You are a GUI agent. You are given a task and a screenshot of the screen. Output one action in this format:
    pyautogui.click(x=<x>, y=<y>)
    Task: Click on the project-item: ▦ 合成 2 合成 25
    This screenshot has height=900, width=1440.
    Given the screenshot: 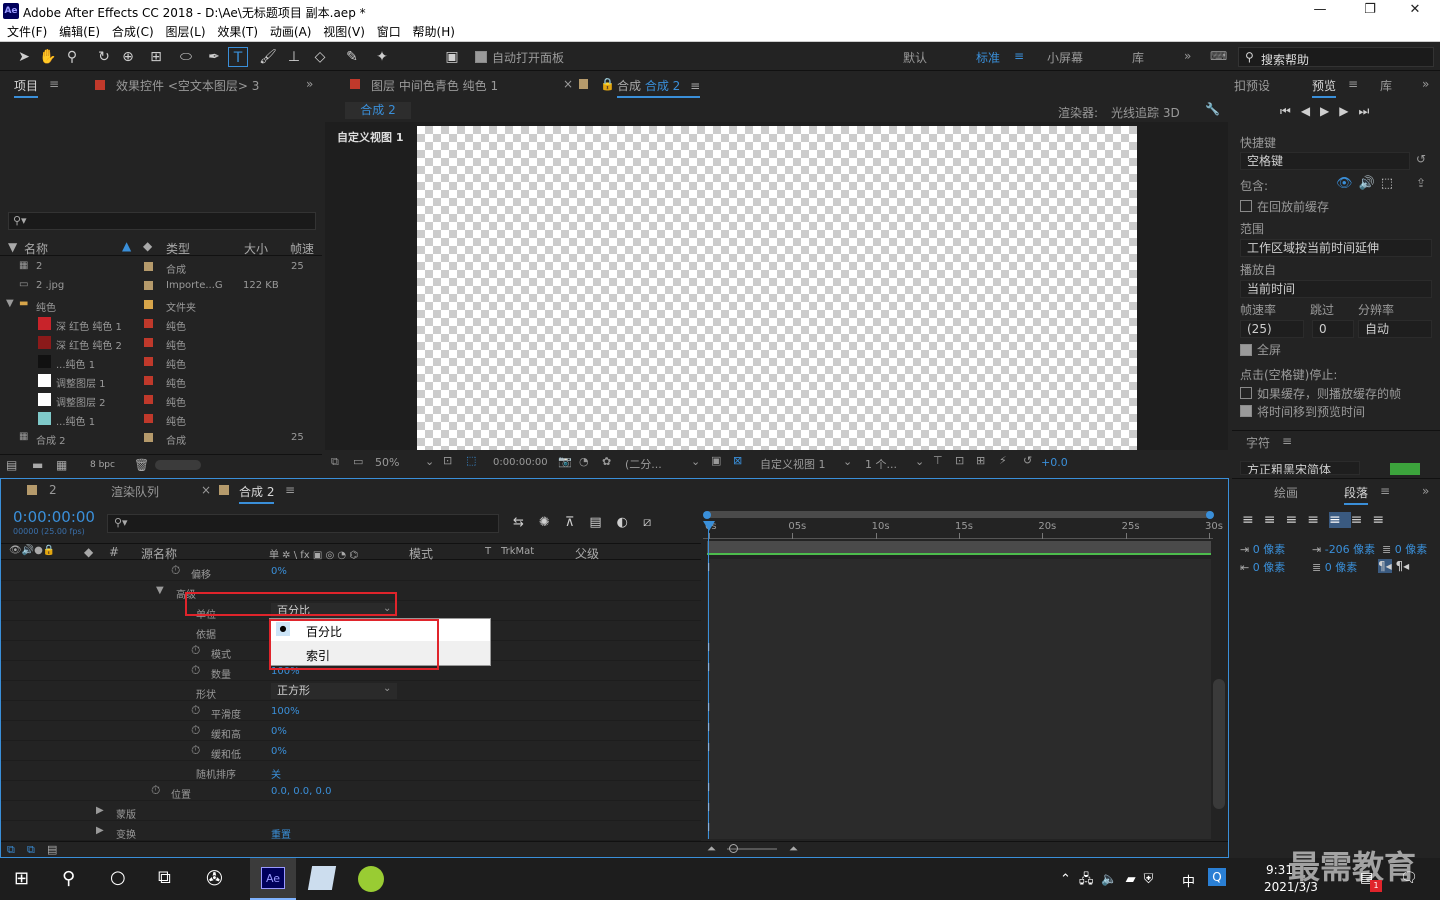 What is the action you would take?
    pyautogui.click(x=160, y=437)
    